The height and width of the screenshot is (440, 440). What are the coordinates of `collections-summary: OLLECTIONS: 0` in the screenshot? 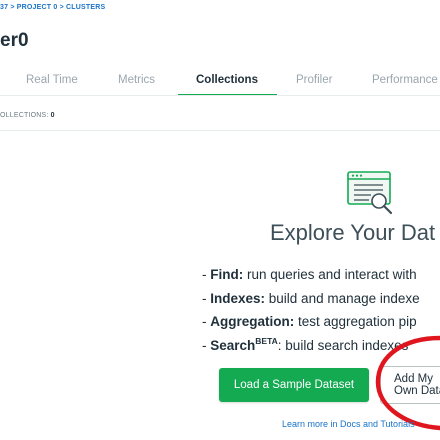 It's located at (27, 115).